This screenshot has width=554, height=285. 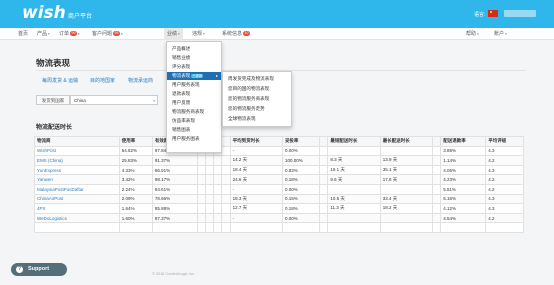 What do you see at coordinates (194, 67) in the screenshot?
I see `menu-item-rating-performance: 评分表现` at bounding box center [194, 67].